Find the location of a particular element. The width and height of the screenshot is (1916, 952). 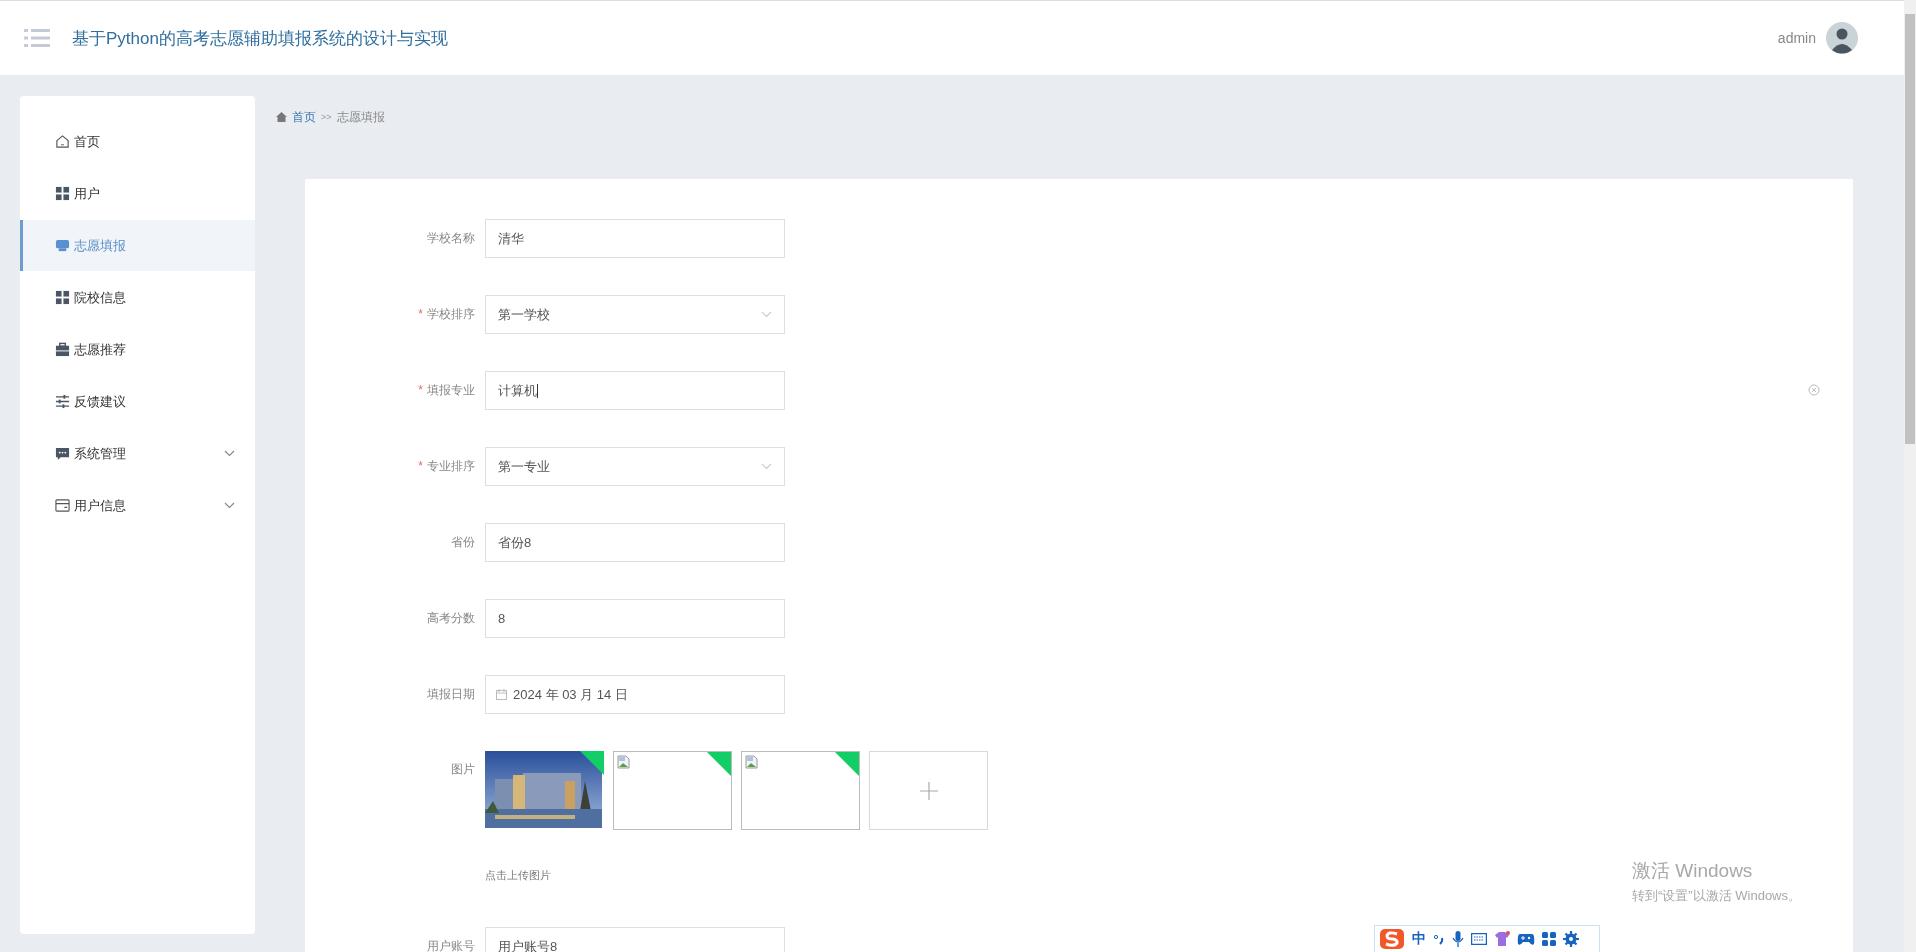

text-field: 8 is located at coordinates (635, 618).